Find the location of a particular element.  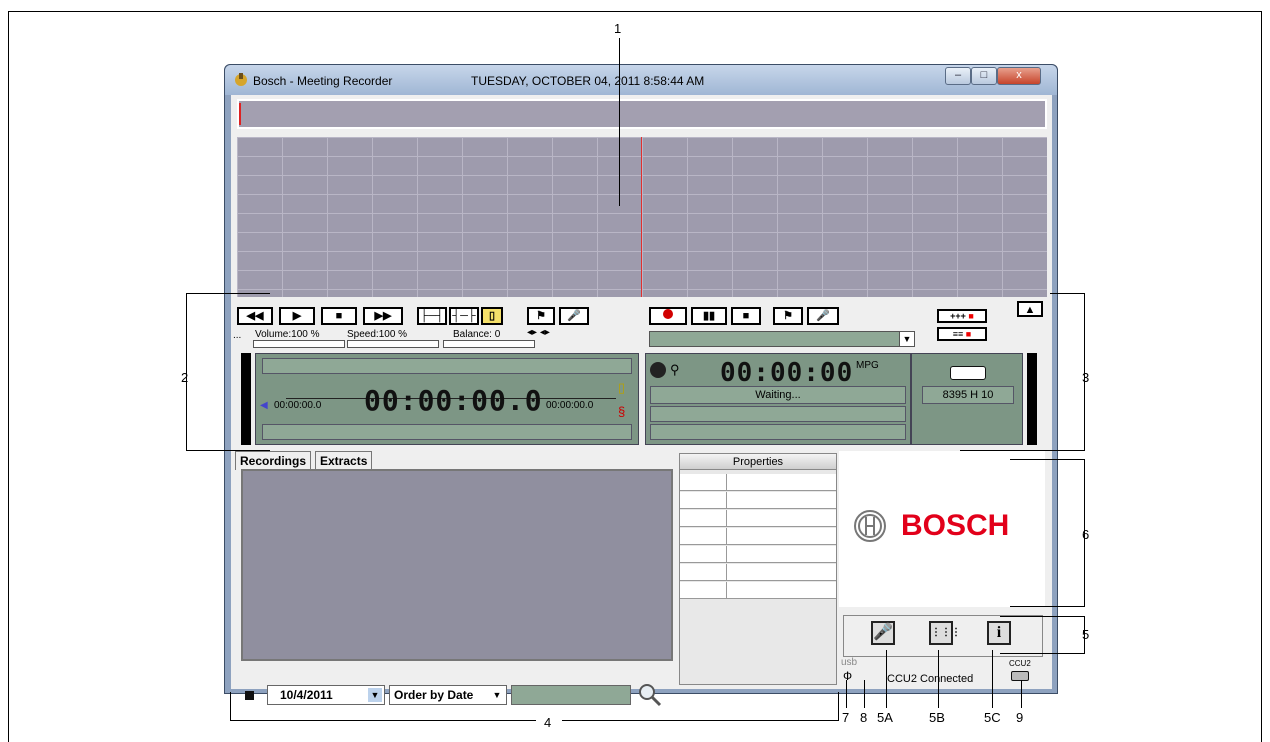

speed-label: Speed:100 % is located at coordinates (377, 334).